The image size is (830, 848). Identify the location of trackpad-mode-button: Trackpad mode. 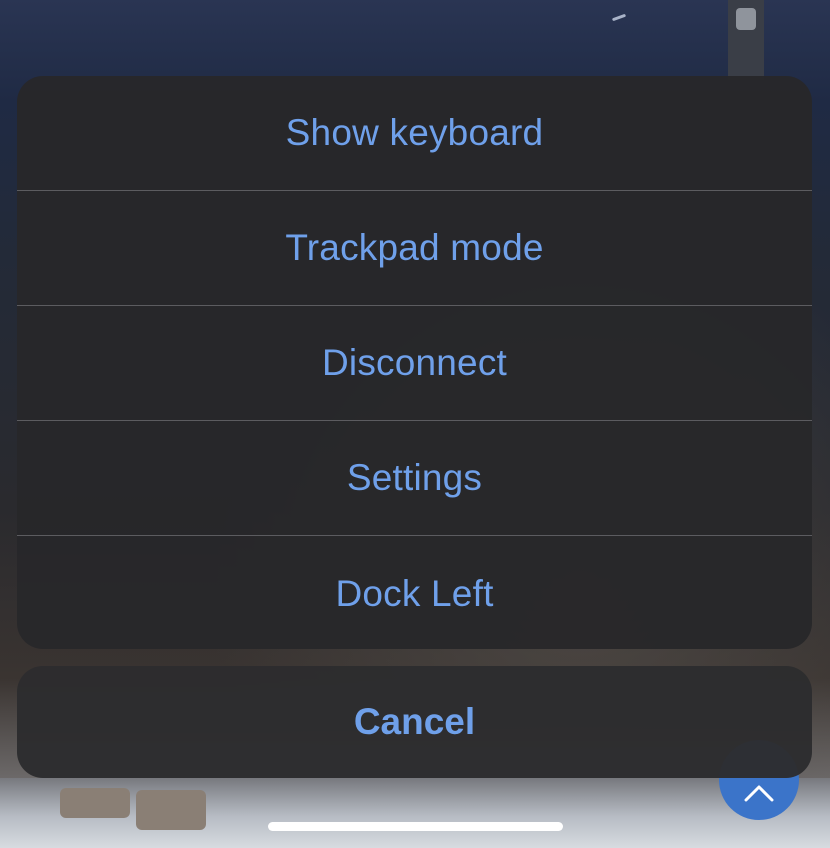
(414, 248).